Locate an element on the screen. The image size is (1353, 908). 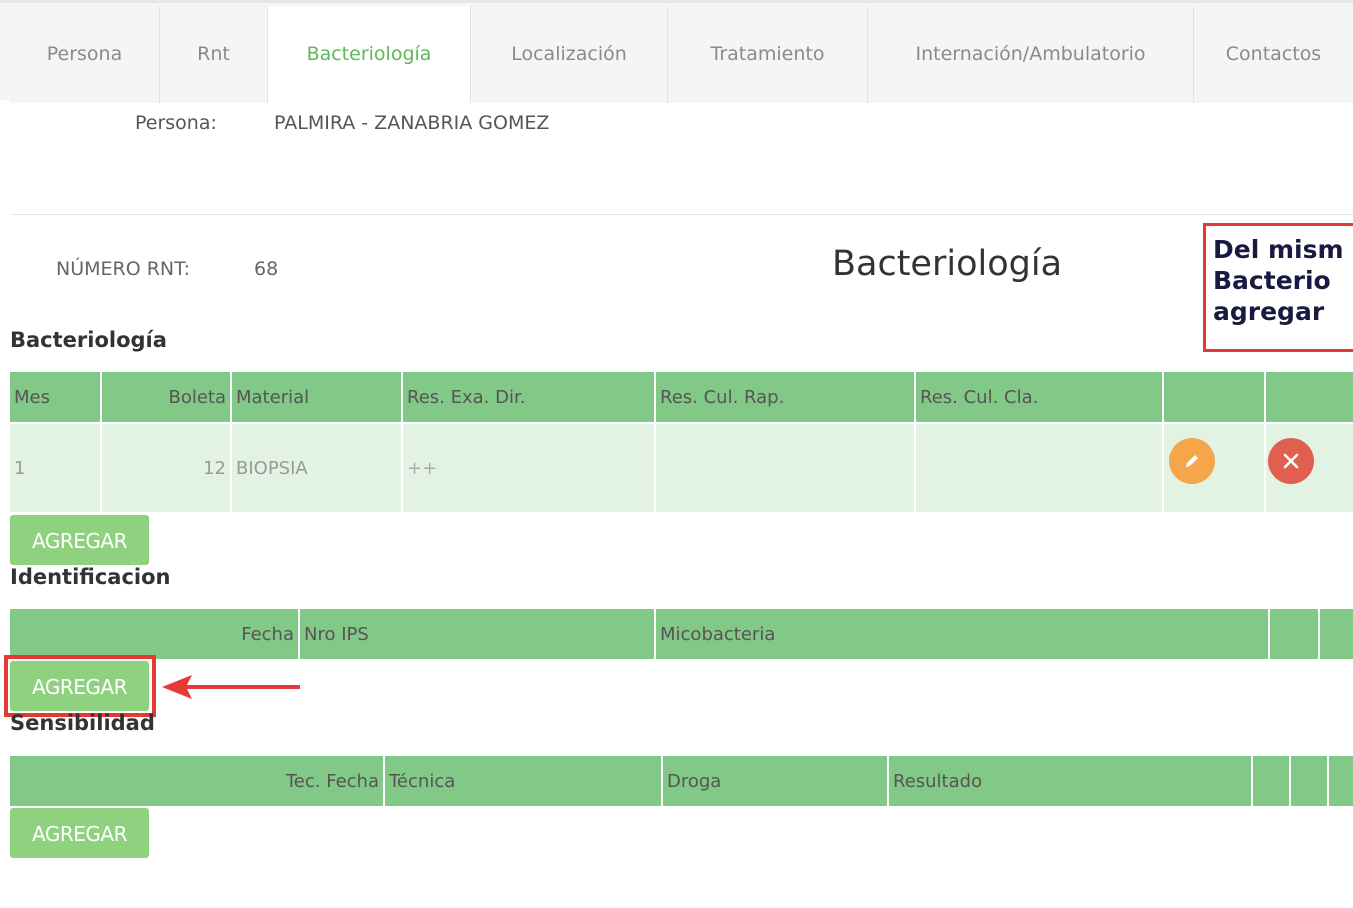
annotation-line-3: agregar is located at coordinates (1269, 311).